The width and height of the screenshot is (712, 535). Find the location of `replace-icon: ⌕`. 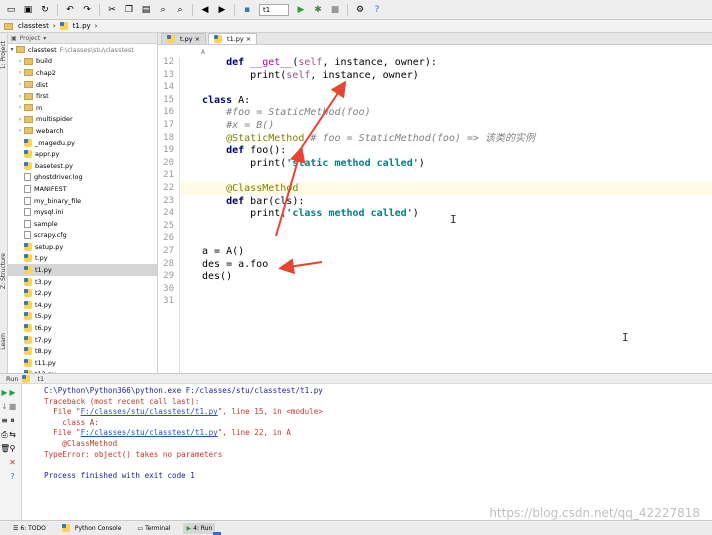

replace-icon: ⌕ is located at coordinates (180, 10).